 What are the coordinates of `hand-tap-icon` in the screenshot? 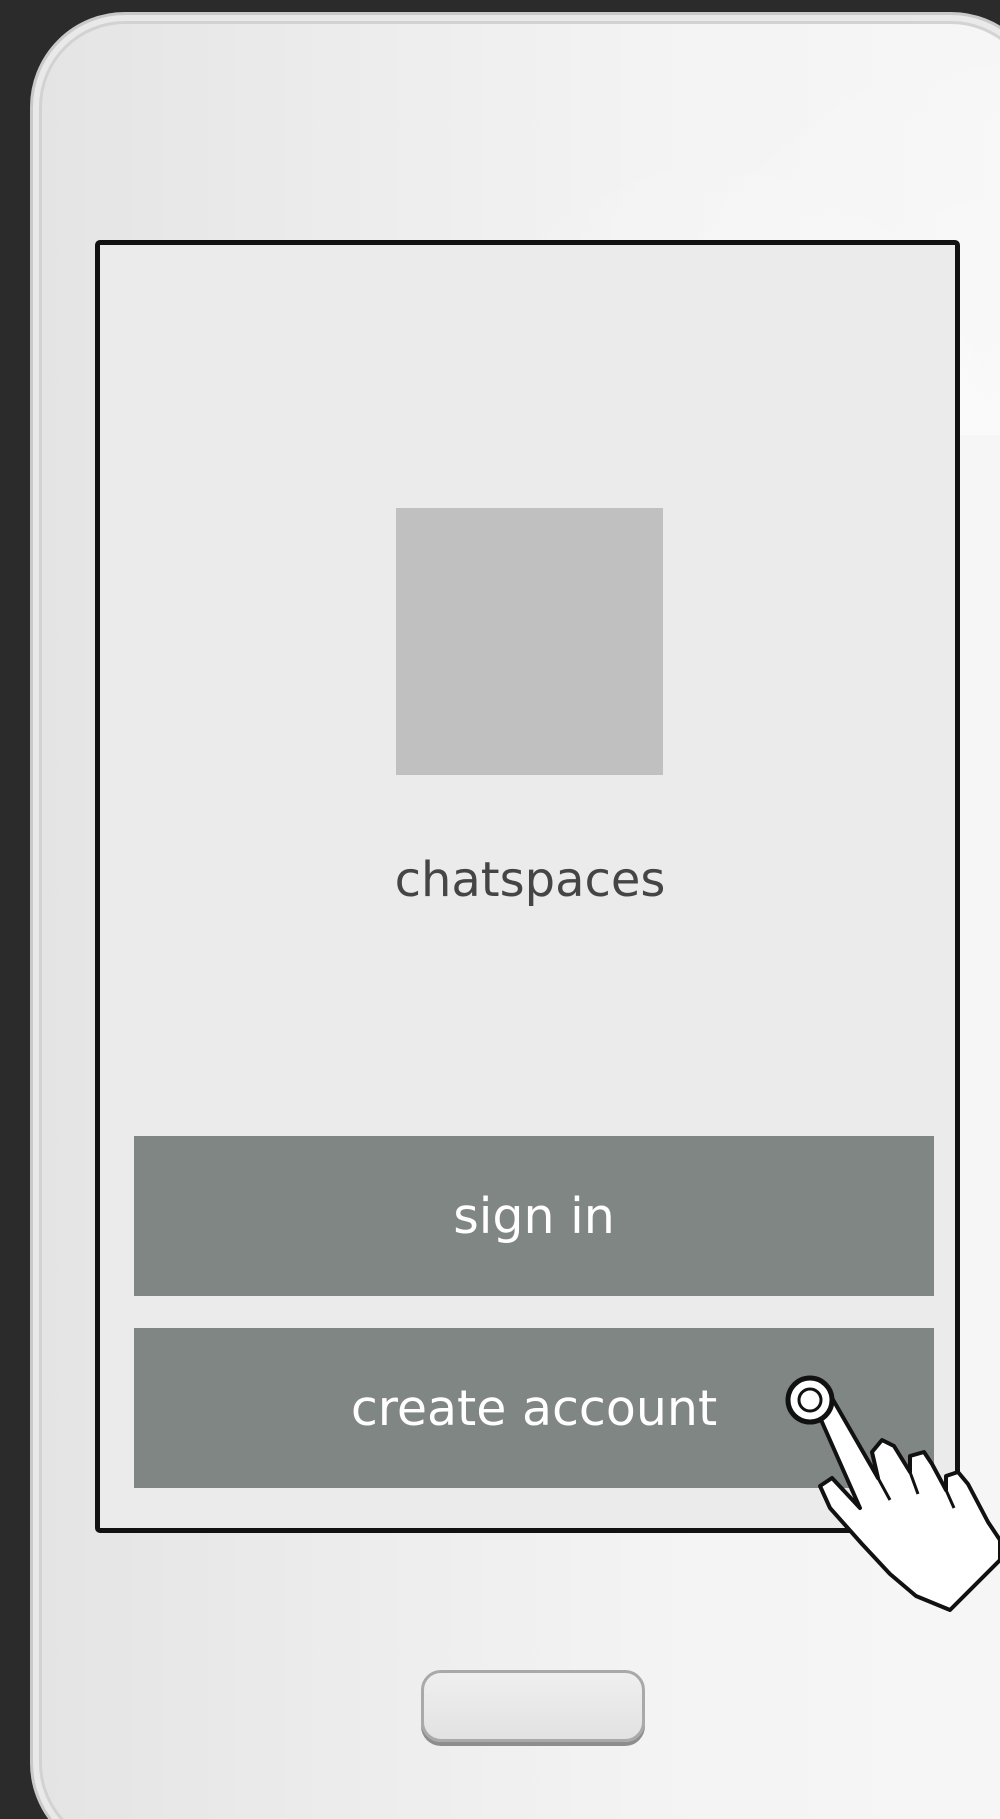 It's located at (892, 1493).